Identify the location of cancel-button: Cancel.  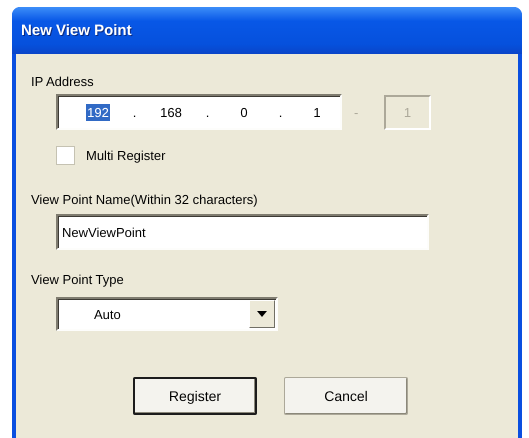
(346, 396).